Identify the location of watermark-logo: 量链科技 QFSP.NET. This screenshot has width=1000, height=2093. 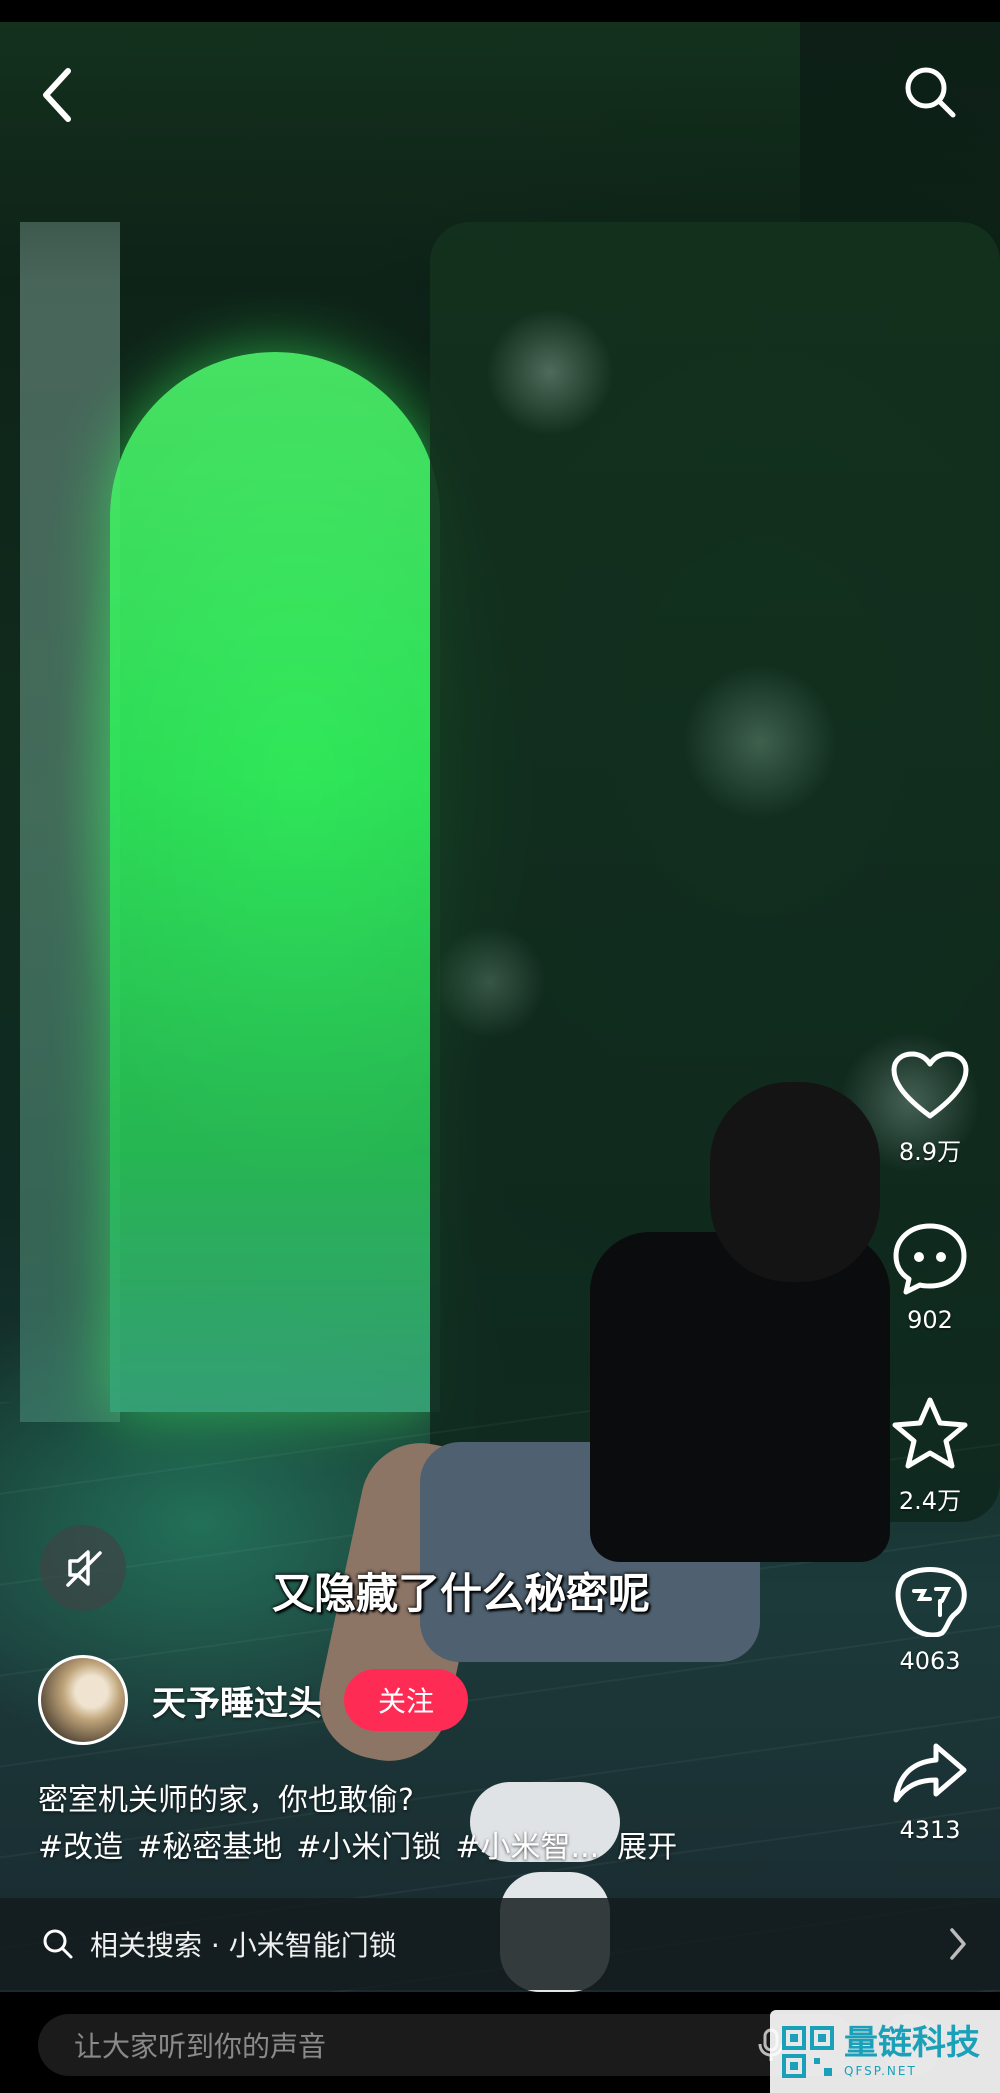
(885, 2051).